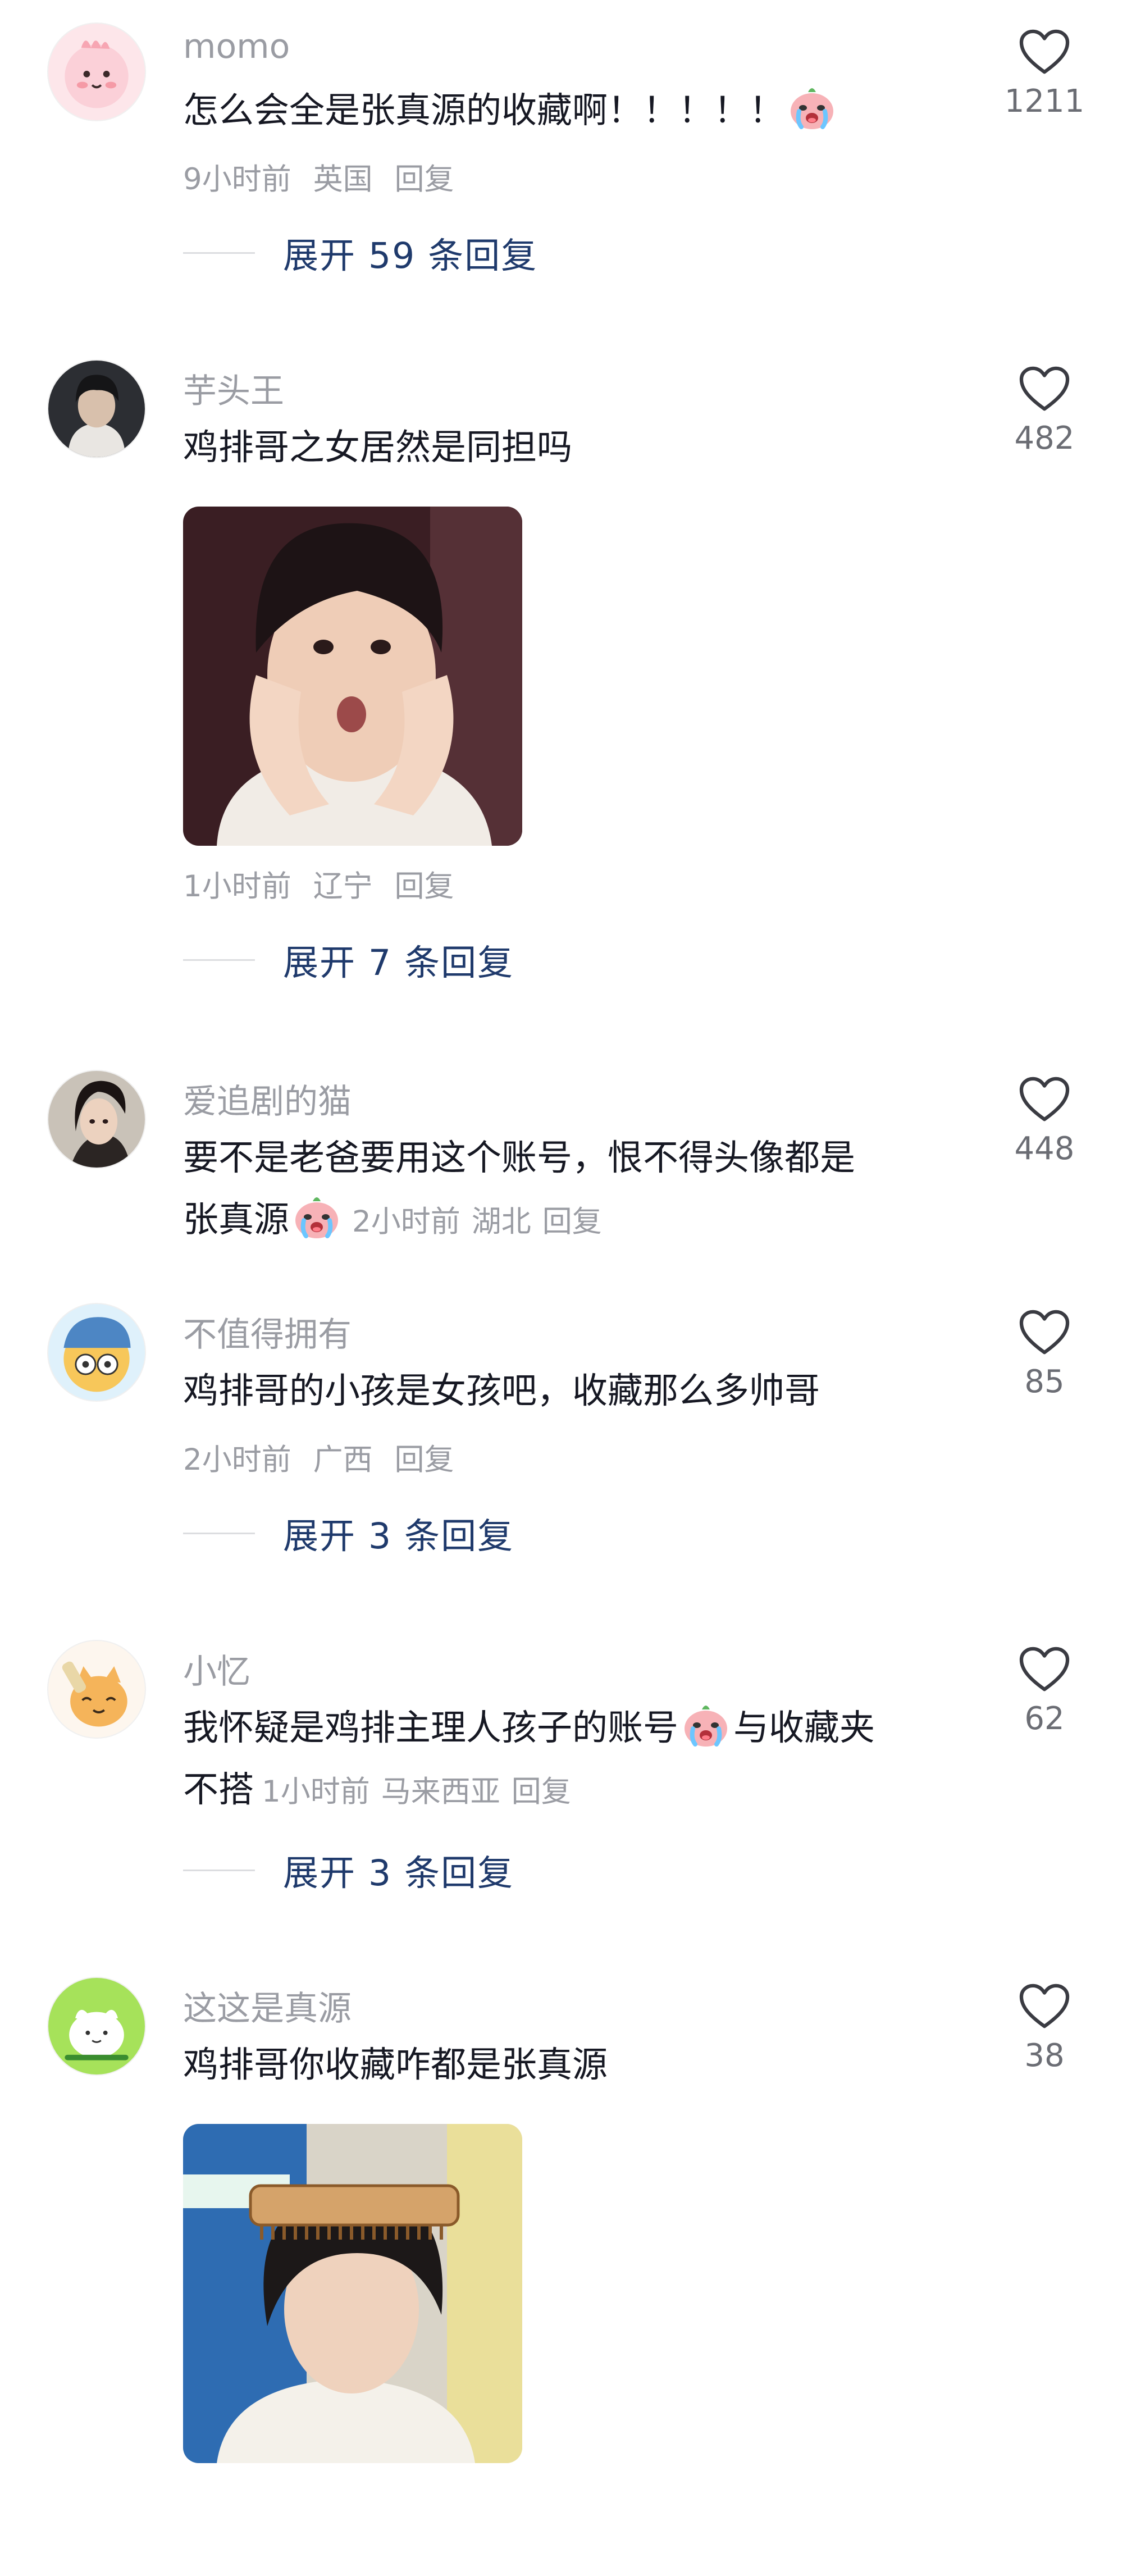 The width and height of the screenshot is (1127, 2576). I want to click on comment-meta: 1小时前 辽宁 回复, so click(324, 884).